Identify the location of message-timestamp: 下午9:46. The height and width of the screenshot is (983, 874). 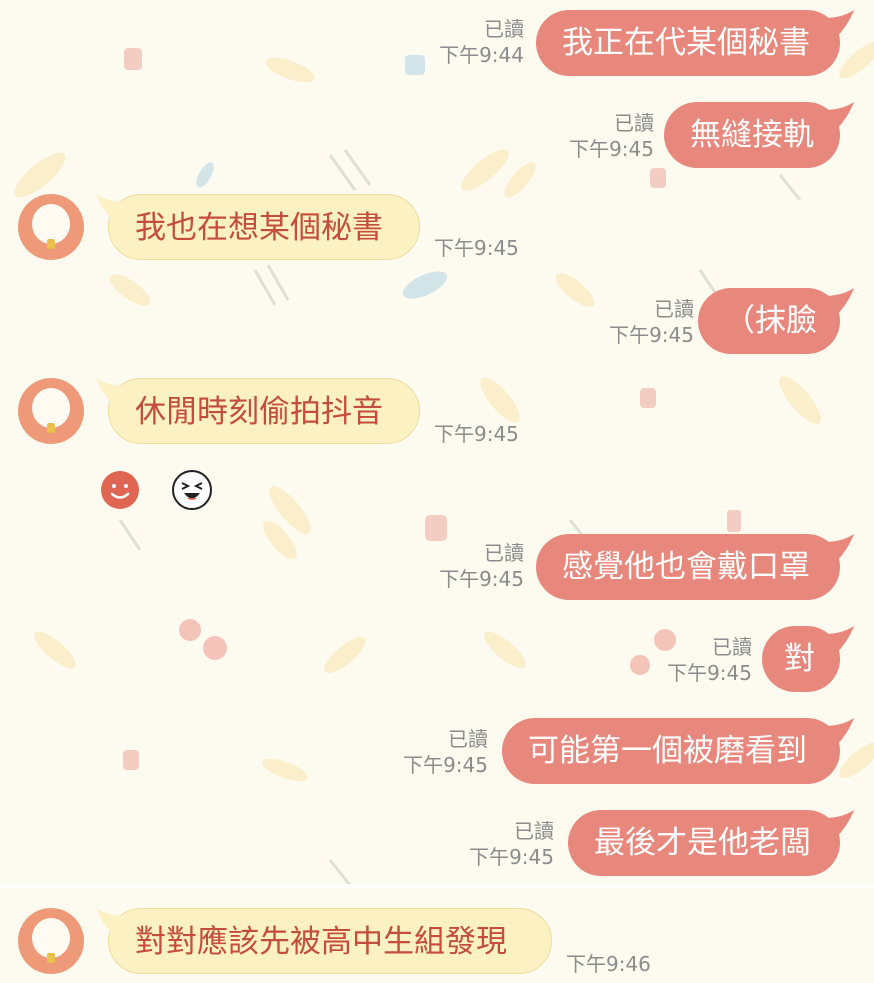
(608, 964).